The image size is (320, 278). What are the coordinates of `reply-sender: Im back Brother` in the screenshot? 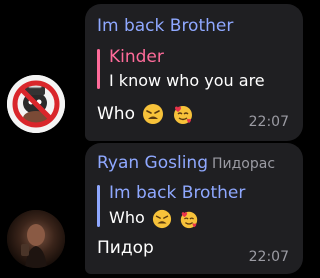 It's located at (177, 193).